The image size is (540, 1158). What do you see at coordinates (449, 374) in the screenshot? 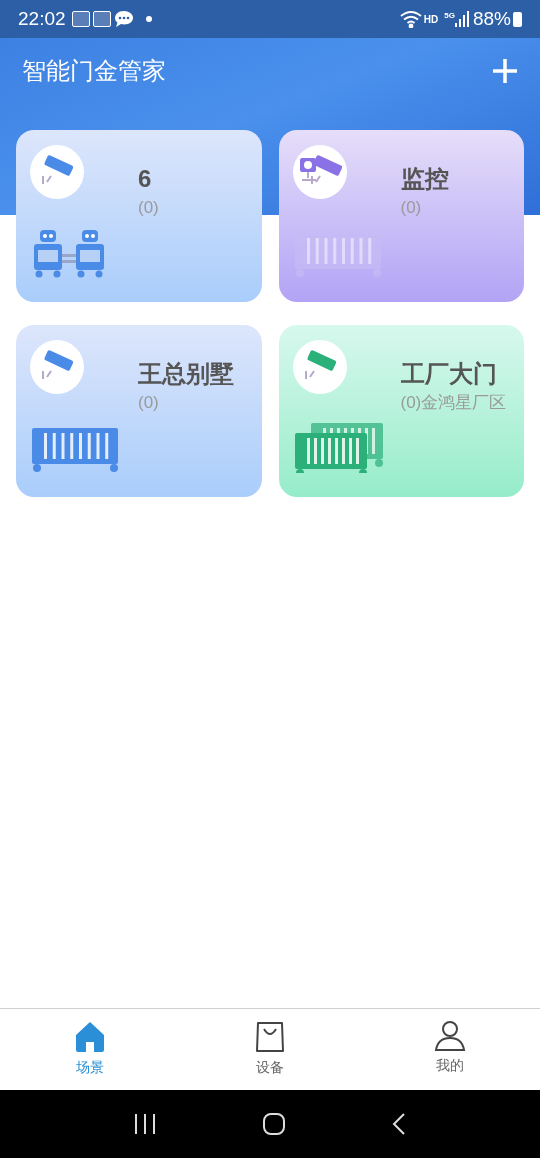
I see `scene-title: 工厂大门` at bounding box center [449, 374].